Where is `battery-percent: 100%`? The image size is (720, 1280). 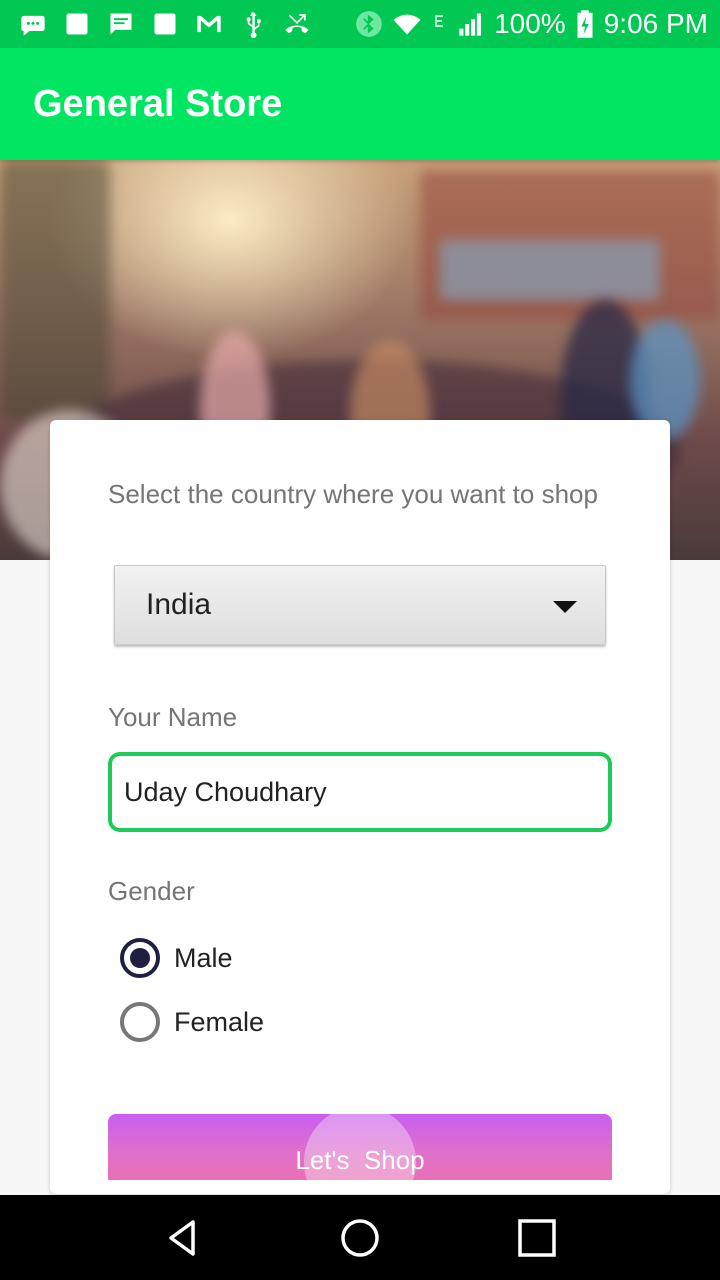 battery-percent: 100% is located at coordinates (530, 23).